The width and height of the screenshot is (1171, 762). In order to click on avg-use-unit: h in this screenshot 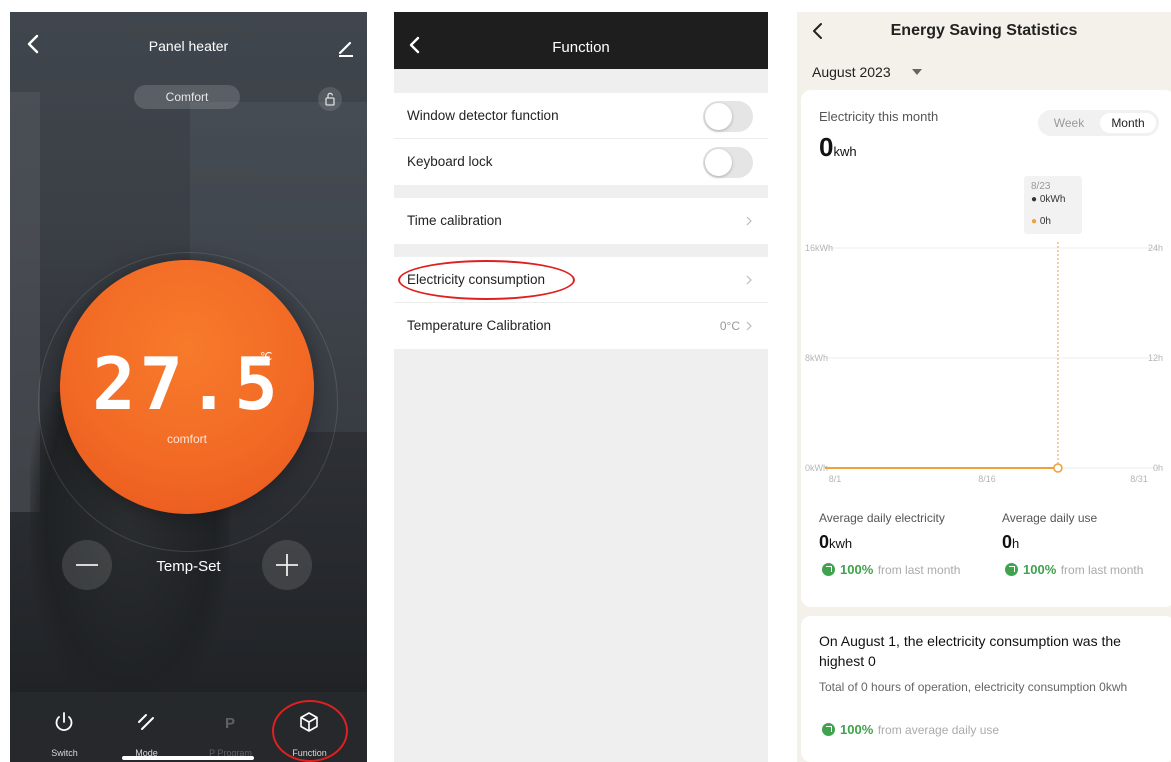, I will do `click(1016, 543)`.